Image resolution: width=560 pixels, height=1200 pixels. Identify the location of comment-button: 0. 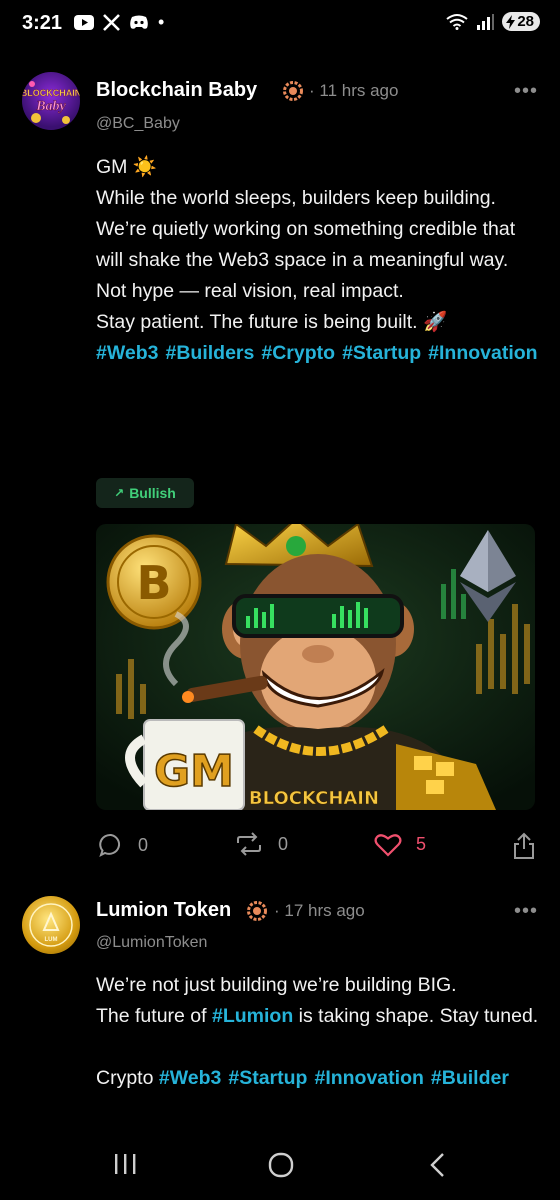
(123, 845).